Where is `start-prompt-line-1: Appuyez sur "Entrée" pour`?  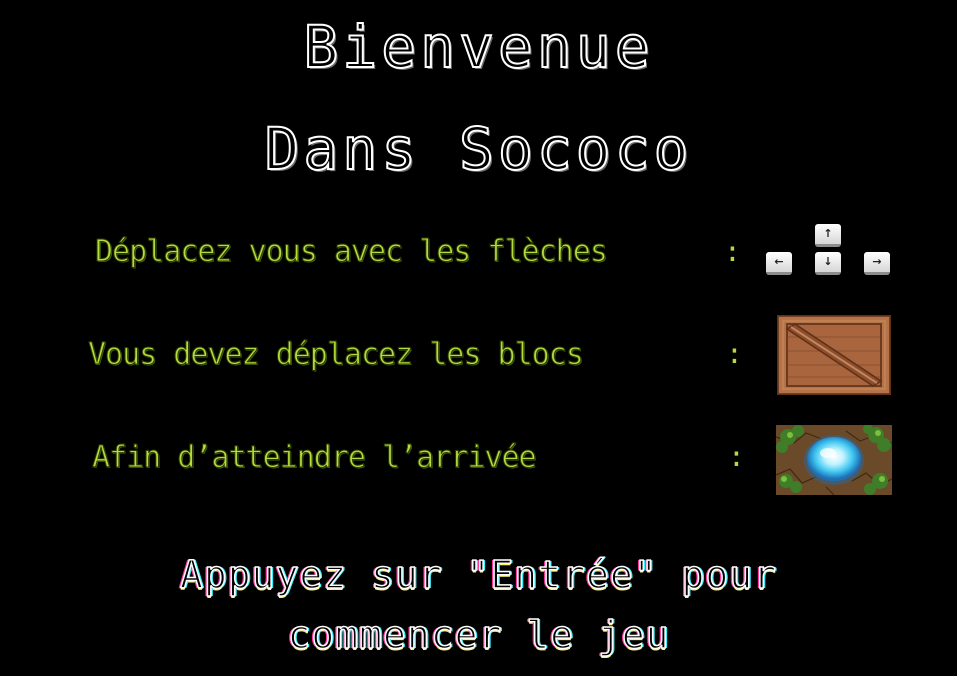 start-prompt-line-1: Appuyez sur "Entrée" pour is located at coordinates (478, 575).